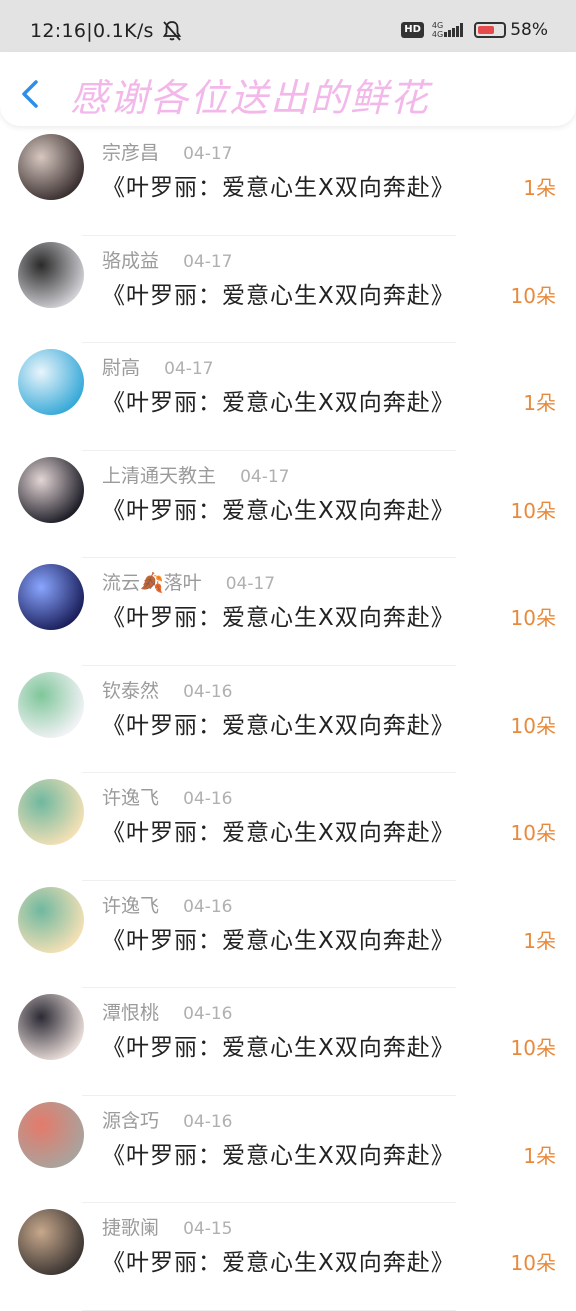 The image size is (576, 1311). Describe the element at coordinates (121, 368) in the screenshot. I see `sender-name: 尉高` at that location.